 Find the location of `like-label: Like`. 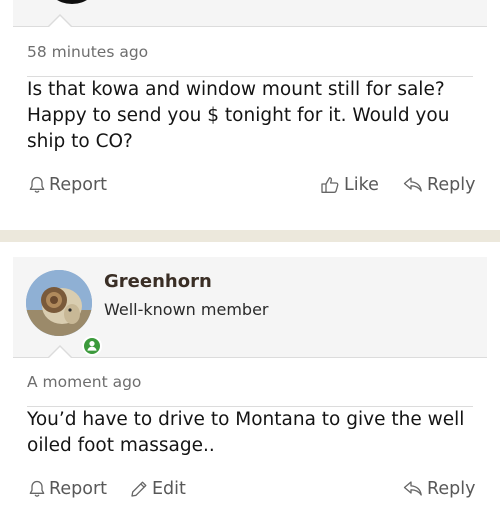

like-label: Like is located at coordinates (361, 185).